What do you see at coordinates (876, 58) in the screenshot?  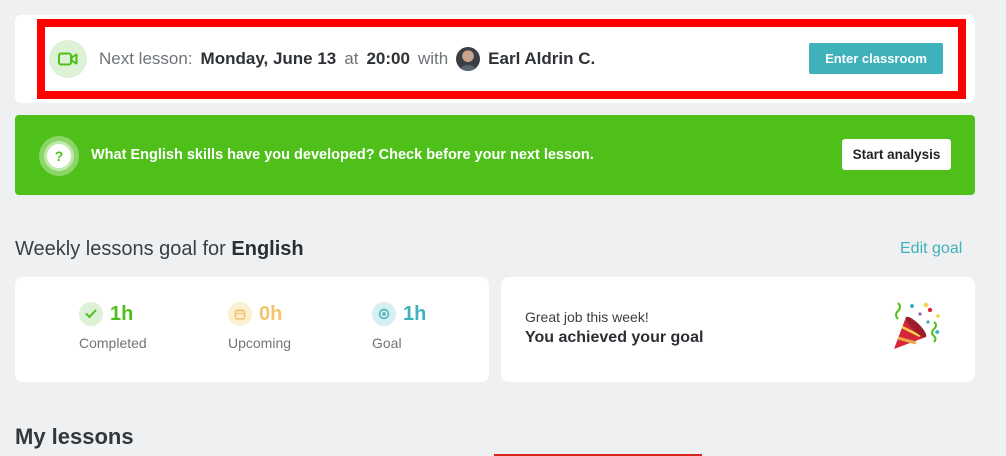 I see `enter-classroom-button: Enter classroom` at bounding box center [876, 58].